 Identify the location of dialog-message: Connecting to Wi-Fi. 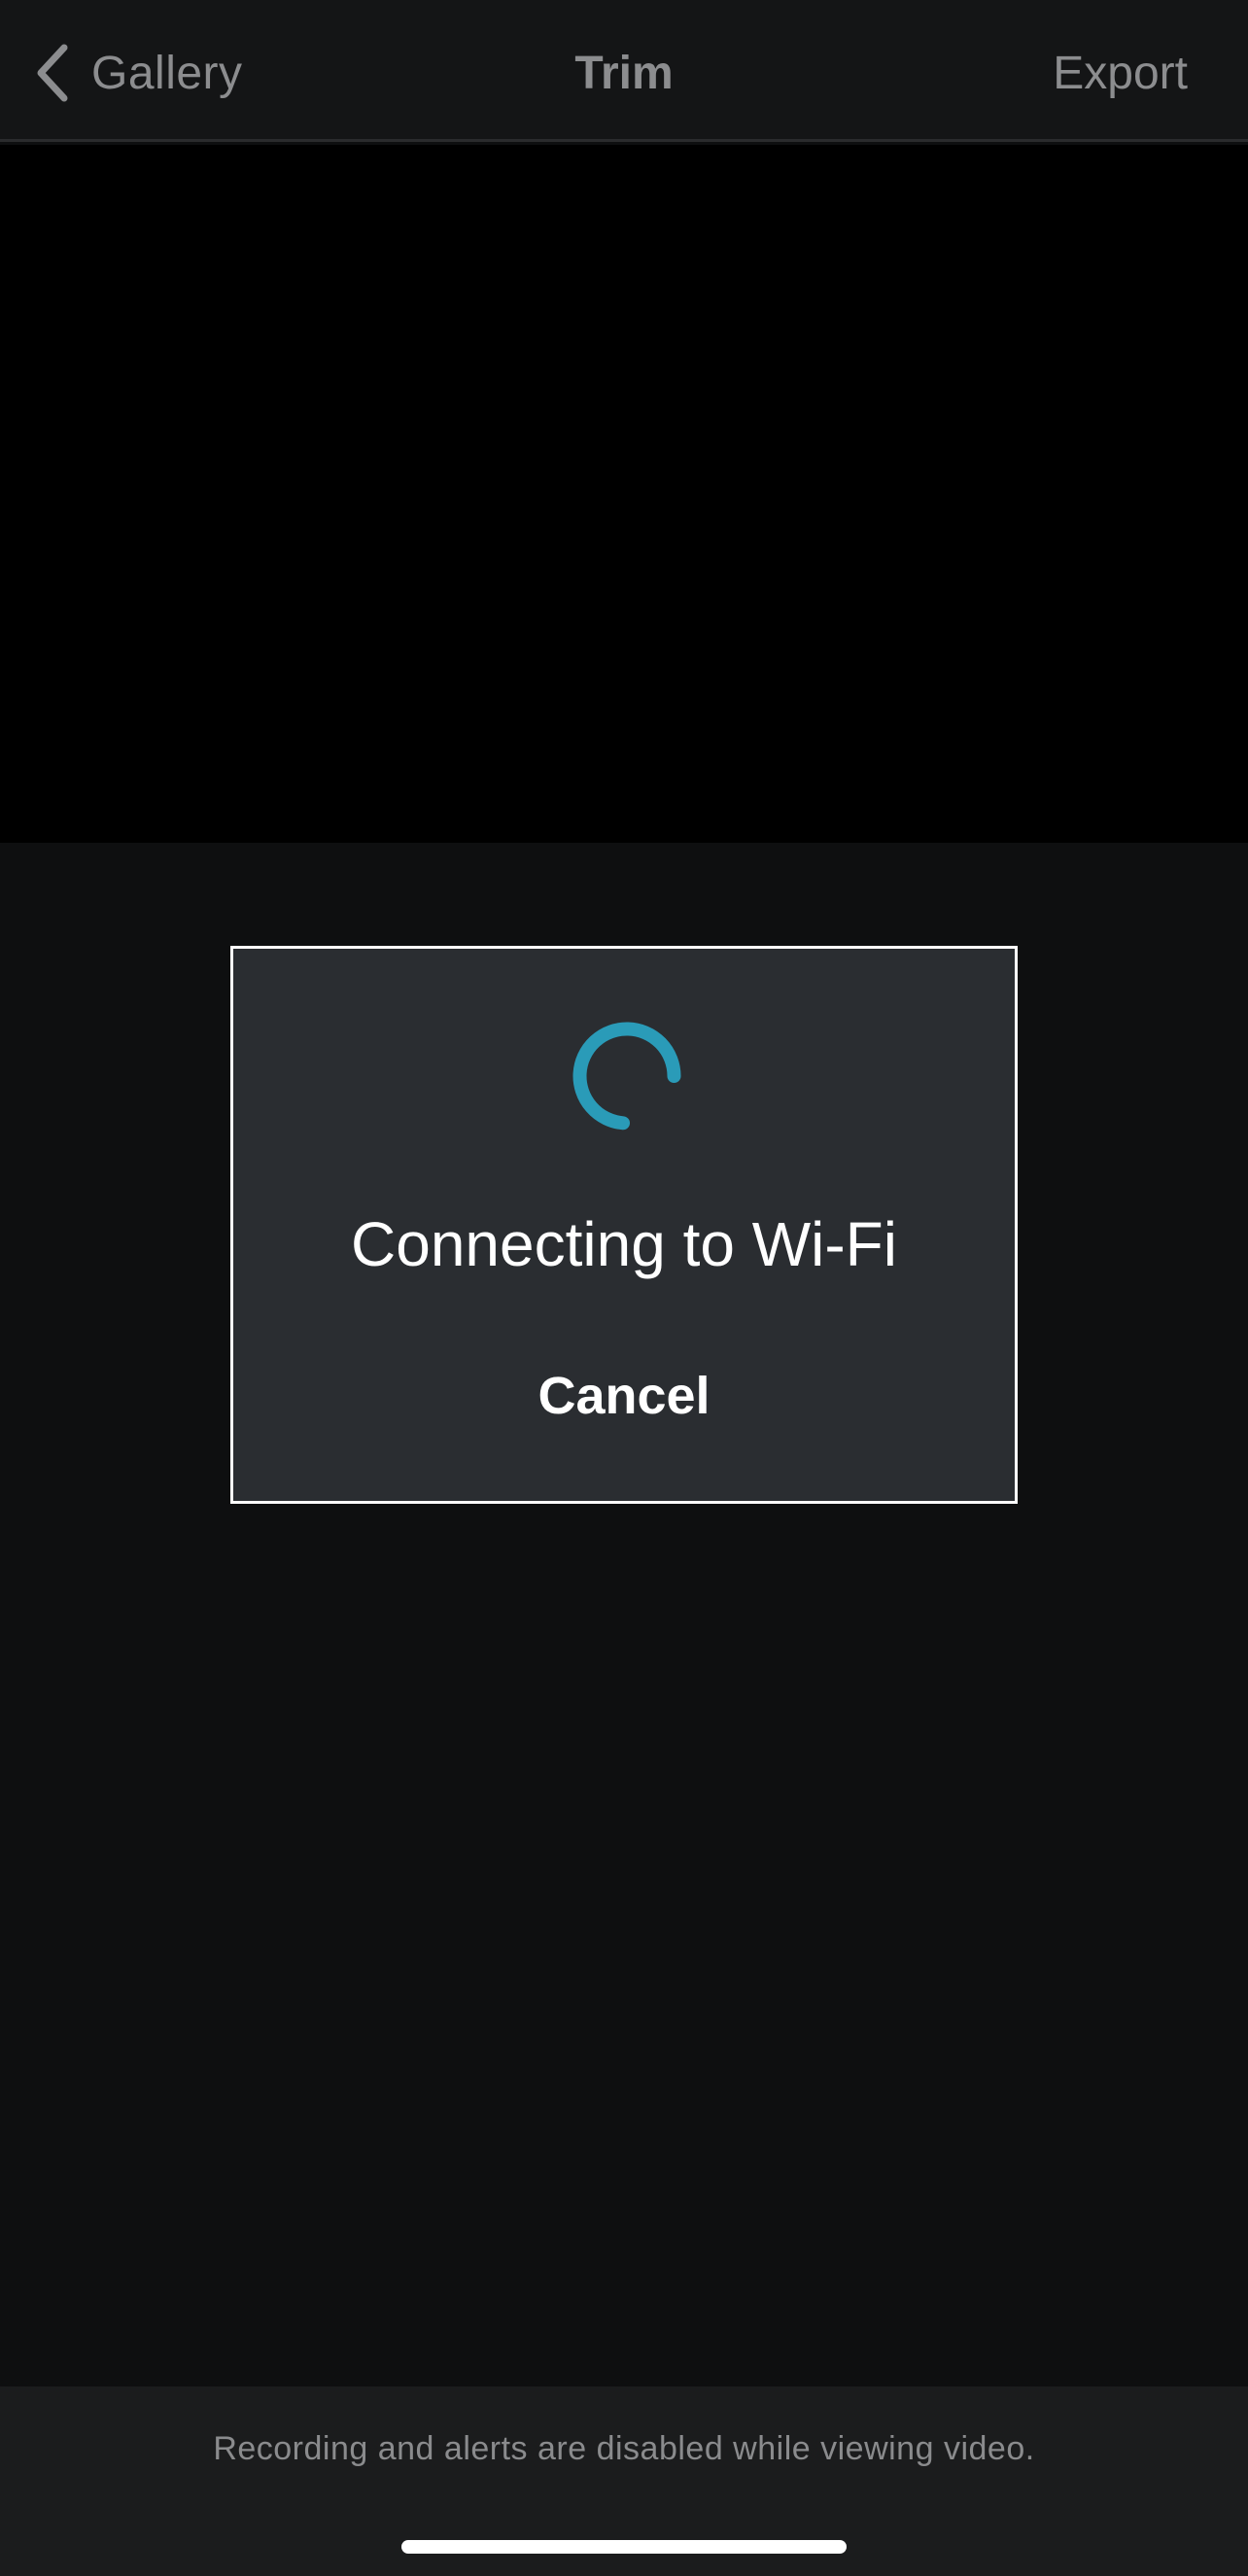
(624, 1244).